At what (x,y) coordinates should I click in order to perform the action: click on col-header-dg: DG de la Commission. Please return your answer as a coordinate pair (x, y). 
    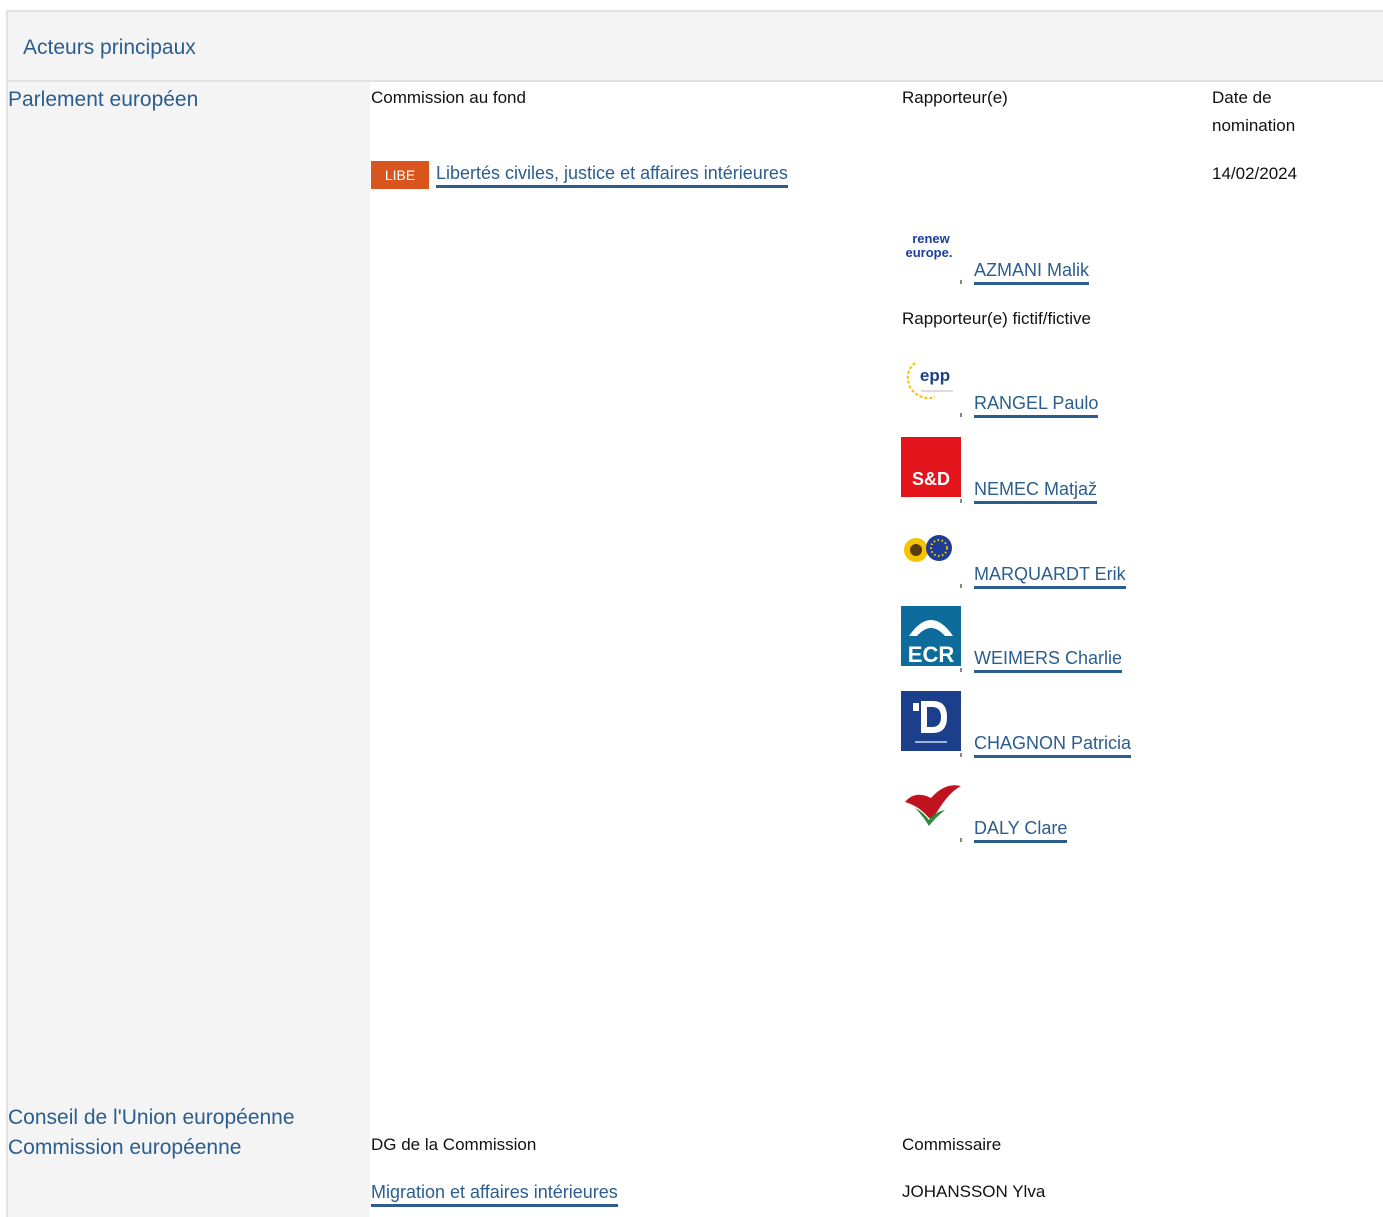
    Looking at the image, I should click on (454, 1144).